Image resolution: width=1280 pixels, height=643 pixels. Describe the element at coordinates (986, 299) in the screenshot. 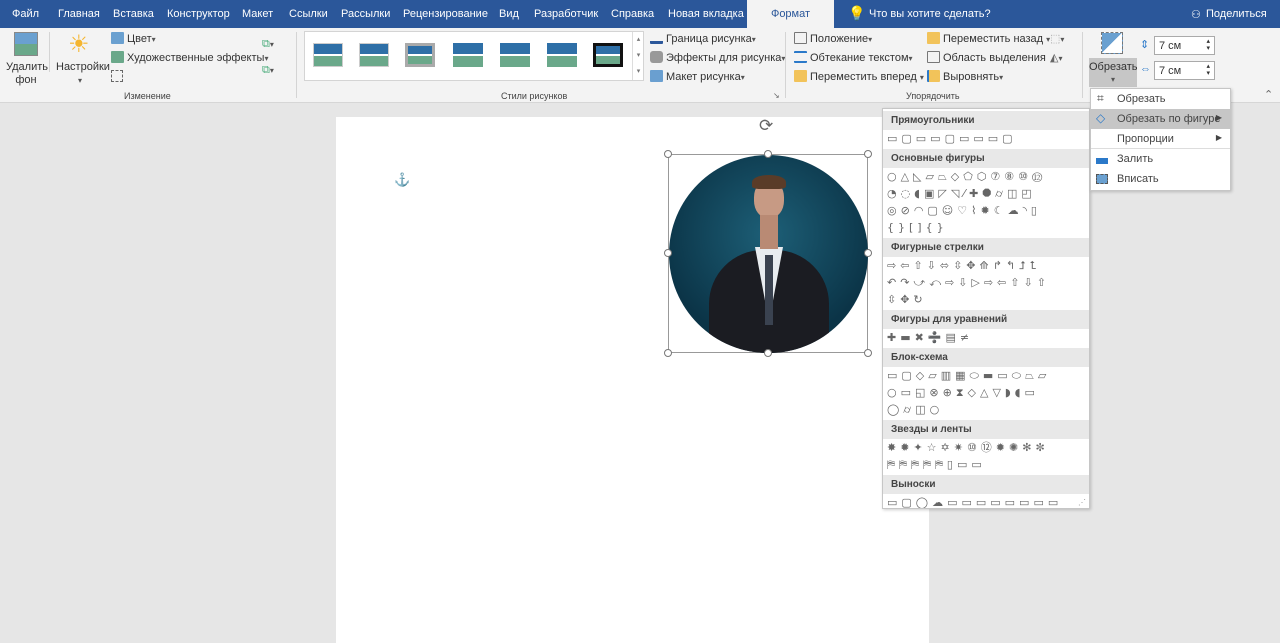

I see `shape-row: ⇳✥↻` at that location.